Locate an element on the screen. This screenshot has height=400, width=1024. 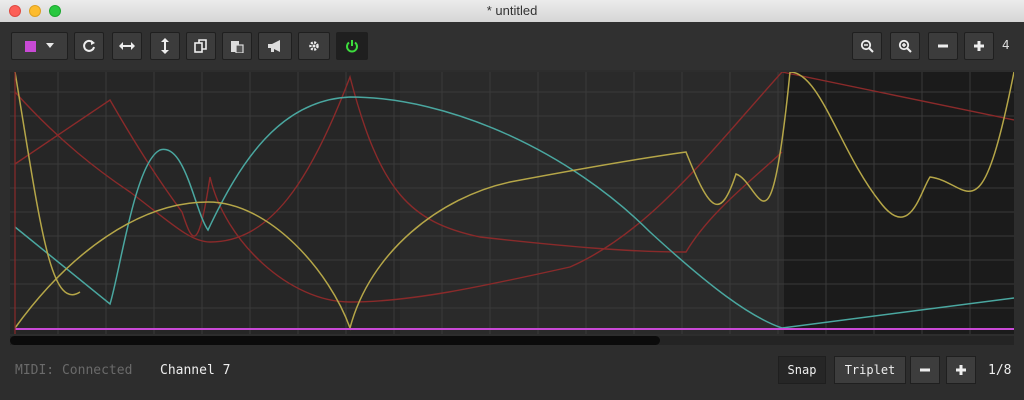
snap-decrease-button is located at coordinates (925, 370).